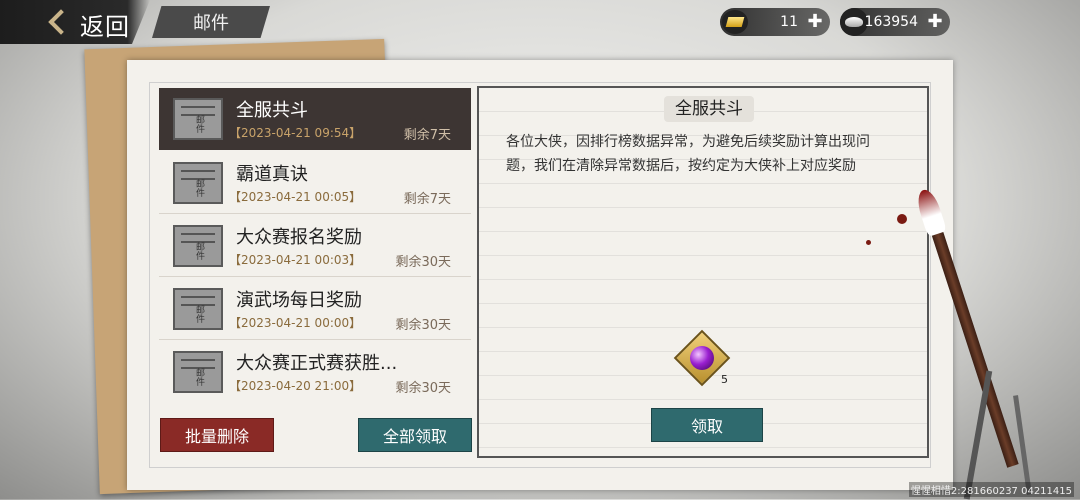  What do you see at coordinates (707, 425) in the screenshot?
I see `claim-button: 领取` at bounding box center [707, 425].